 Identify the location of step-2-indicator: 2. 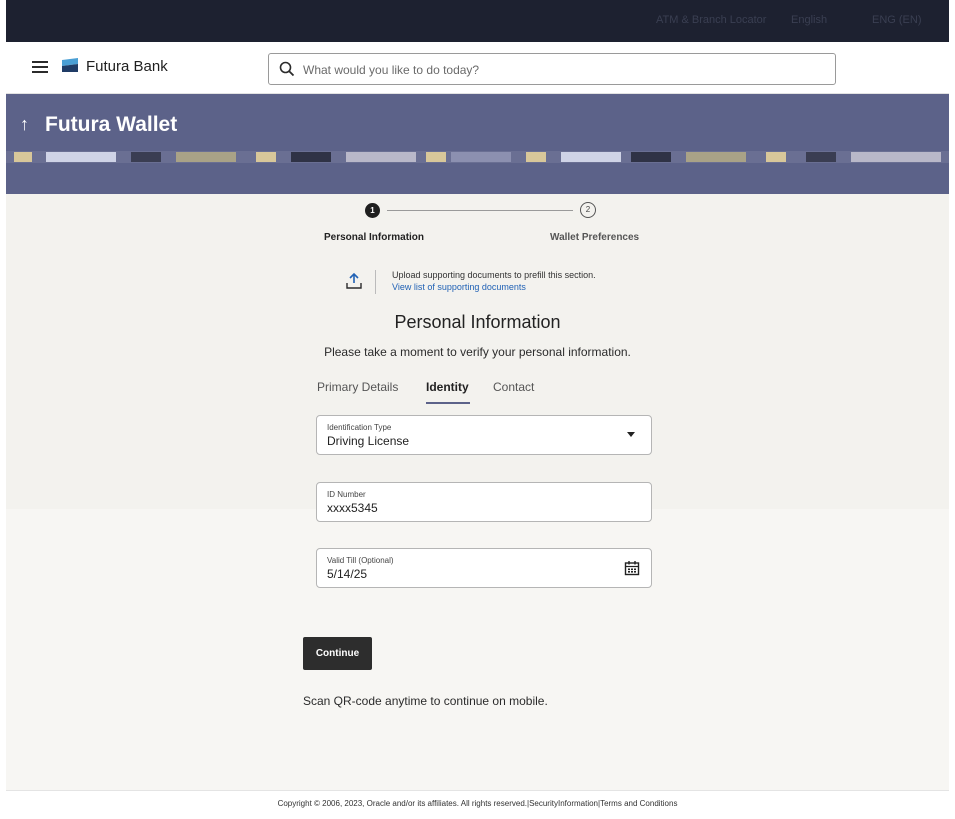
(588, 210).